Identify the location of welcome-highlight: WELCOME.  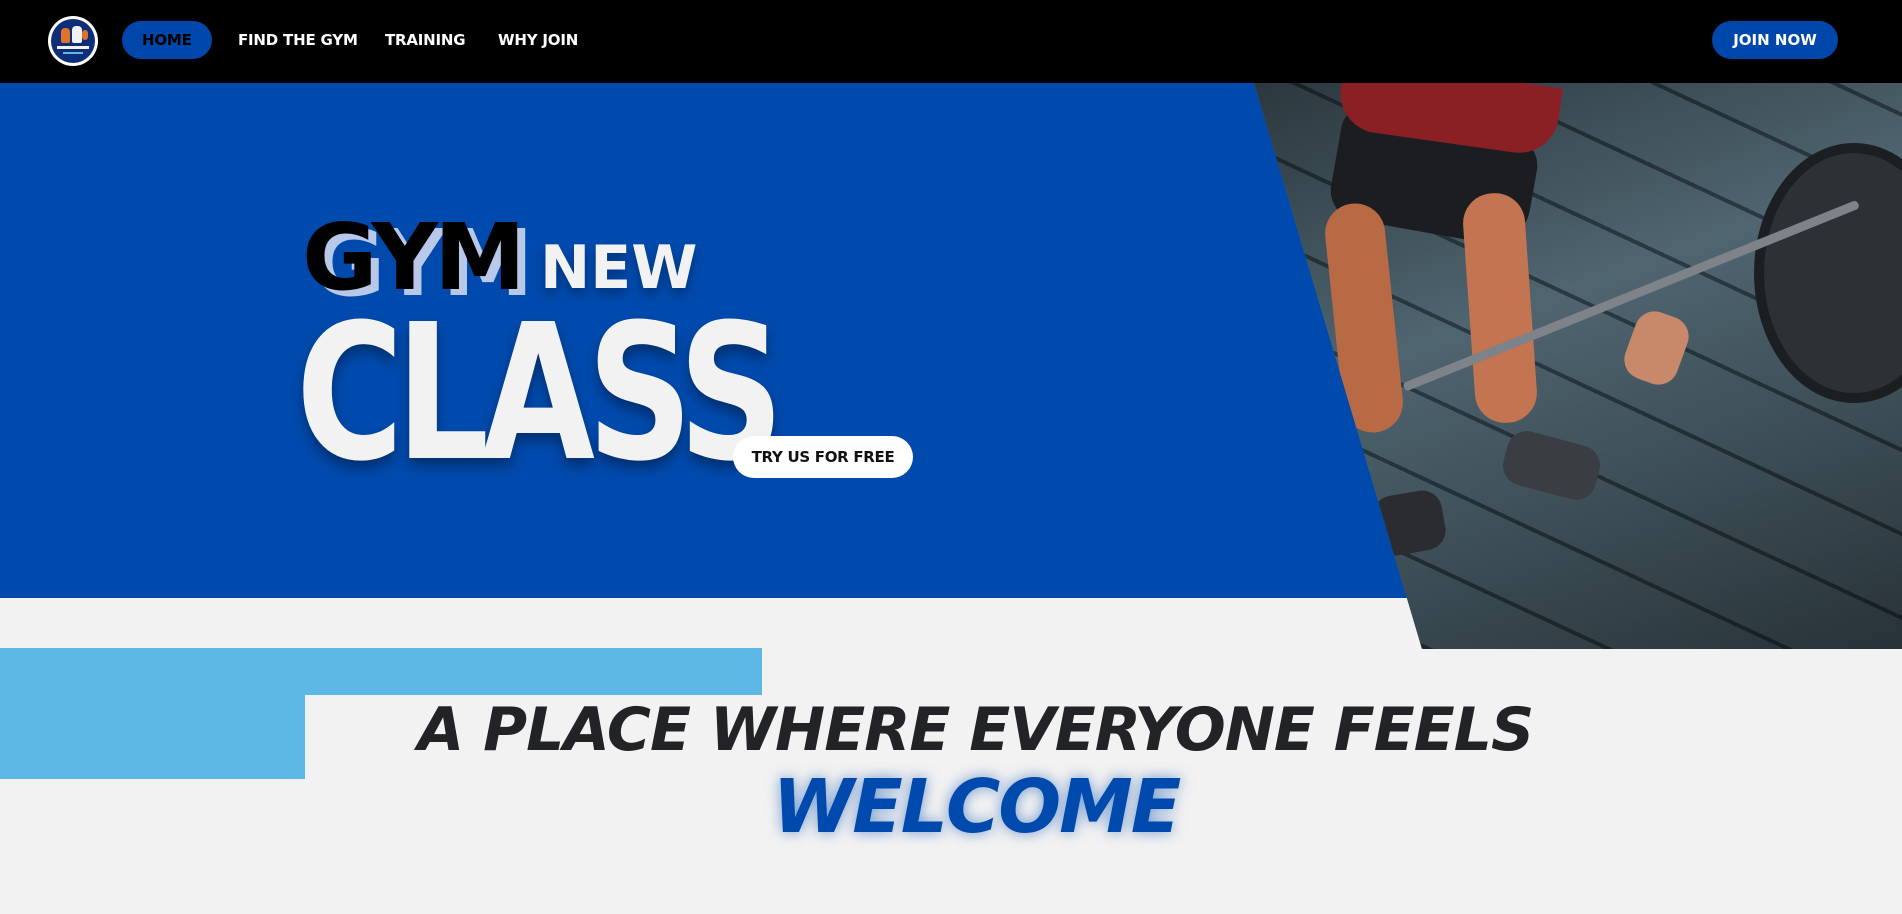
(977, 807).